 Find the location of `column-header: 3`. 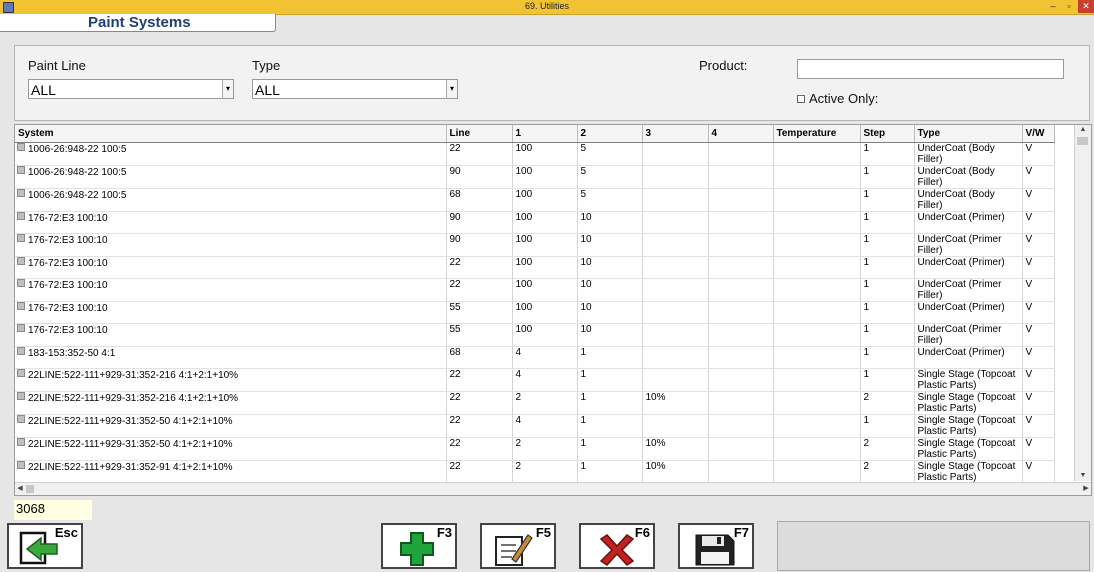

column-header: 3 is located at coordinates (675, 134).